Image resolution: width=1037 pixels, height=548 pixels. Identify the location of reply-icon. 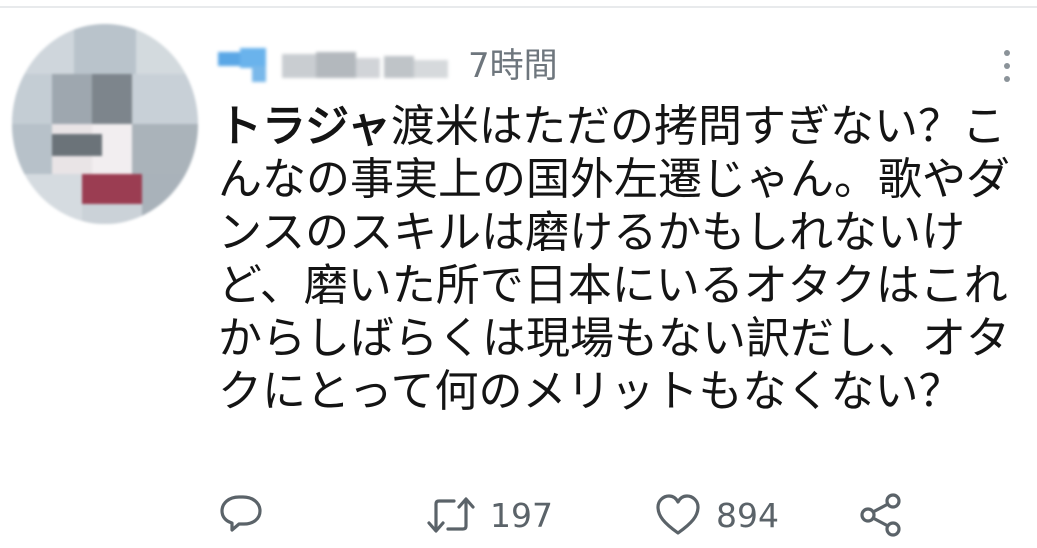
(241, 515).